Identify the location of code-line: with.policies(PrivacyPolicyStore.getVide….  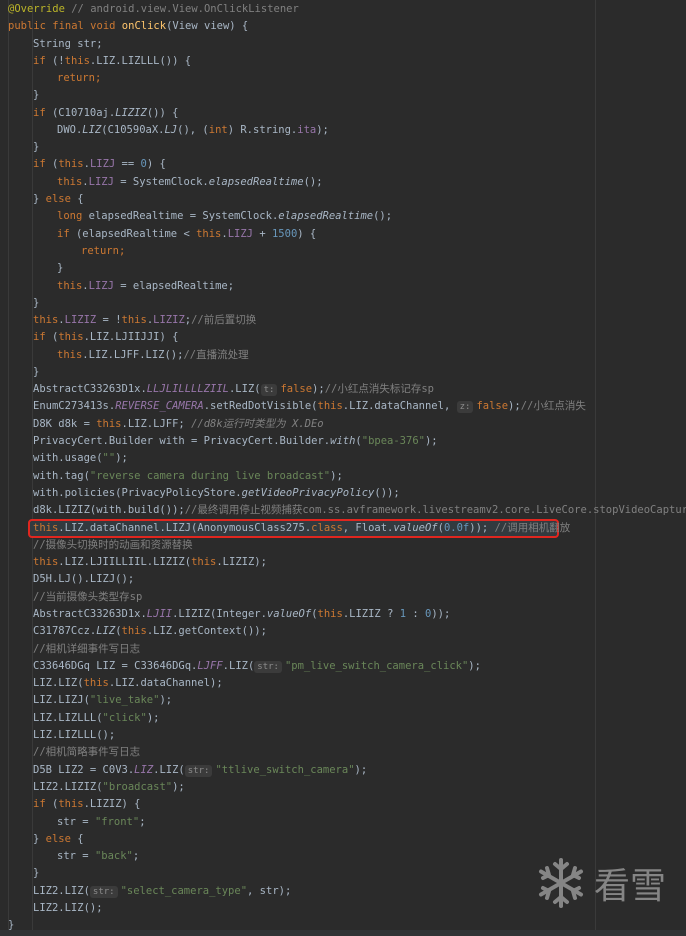
(216, 493).